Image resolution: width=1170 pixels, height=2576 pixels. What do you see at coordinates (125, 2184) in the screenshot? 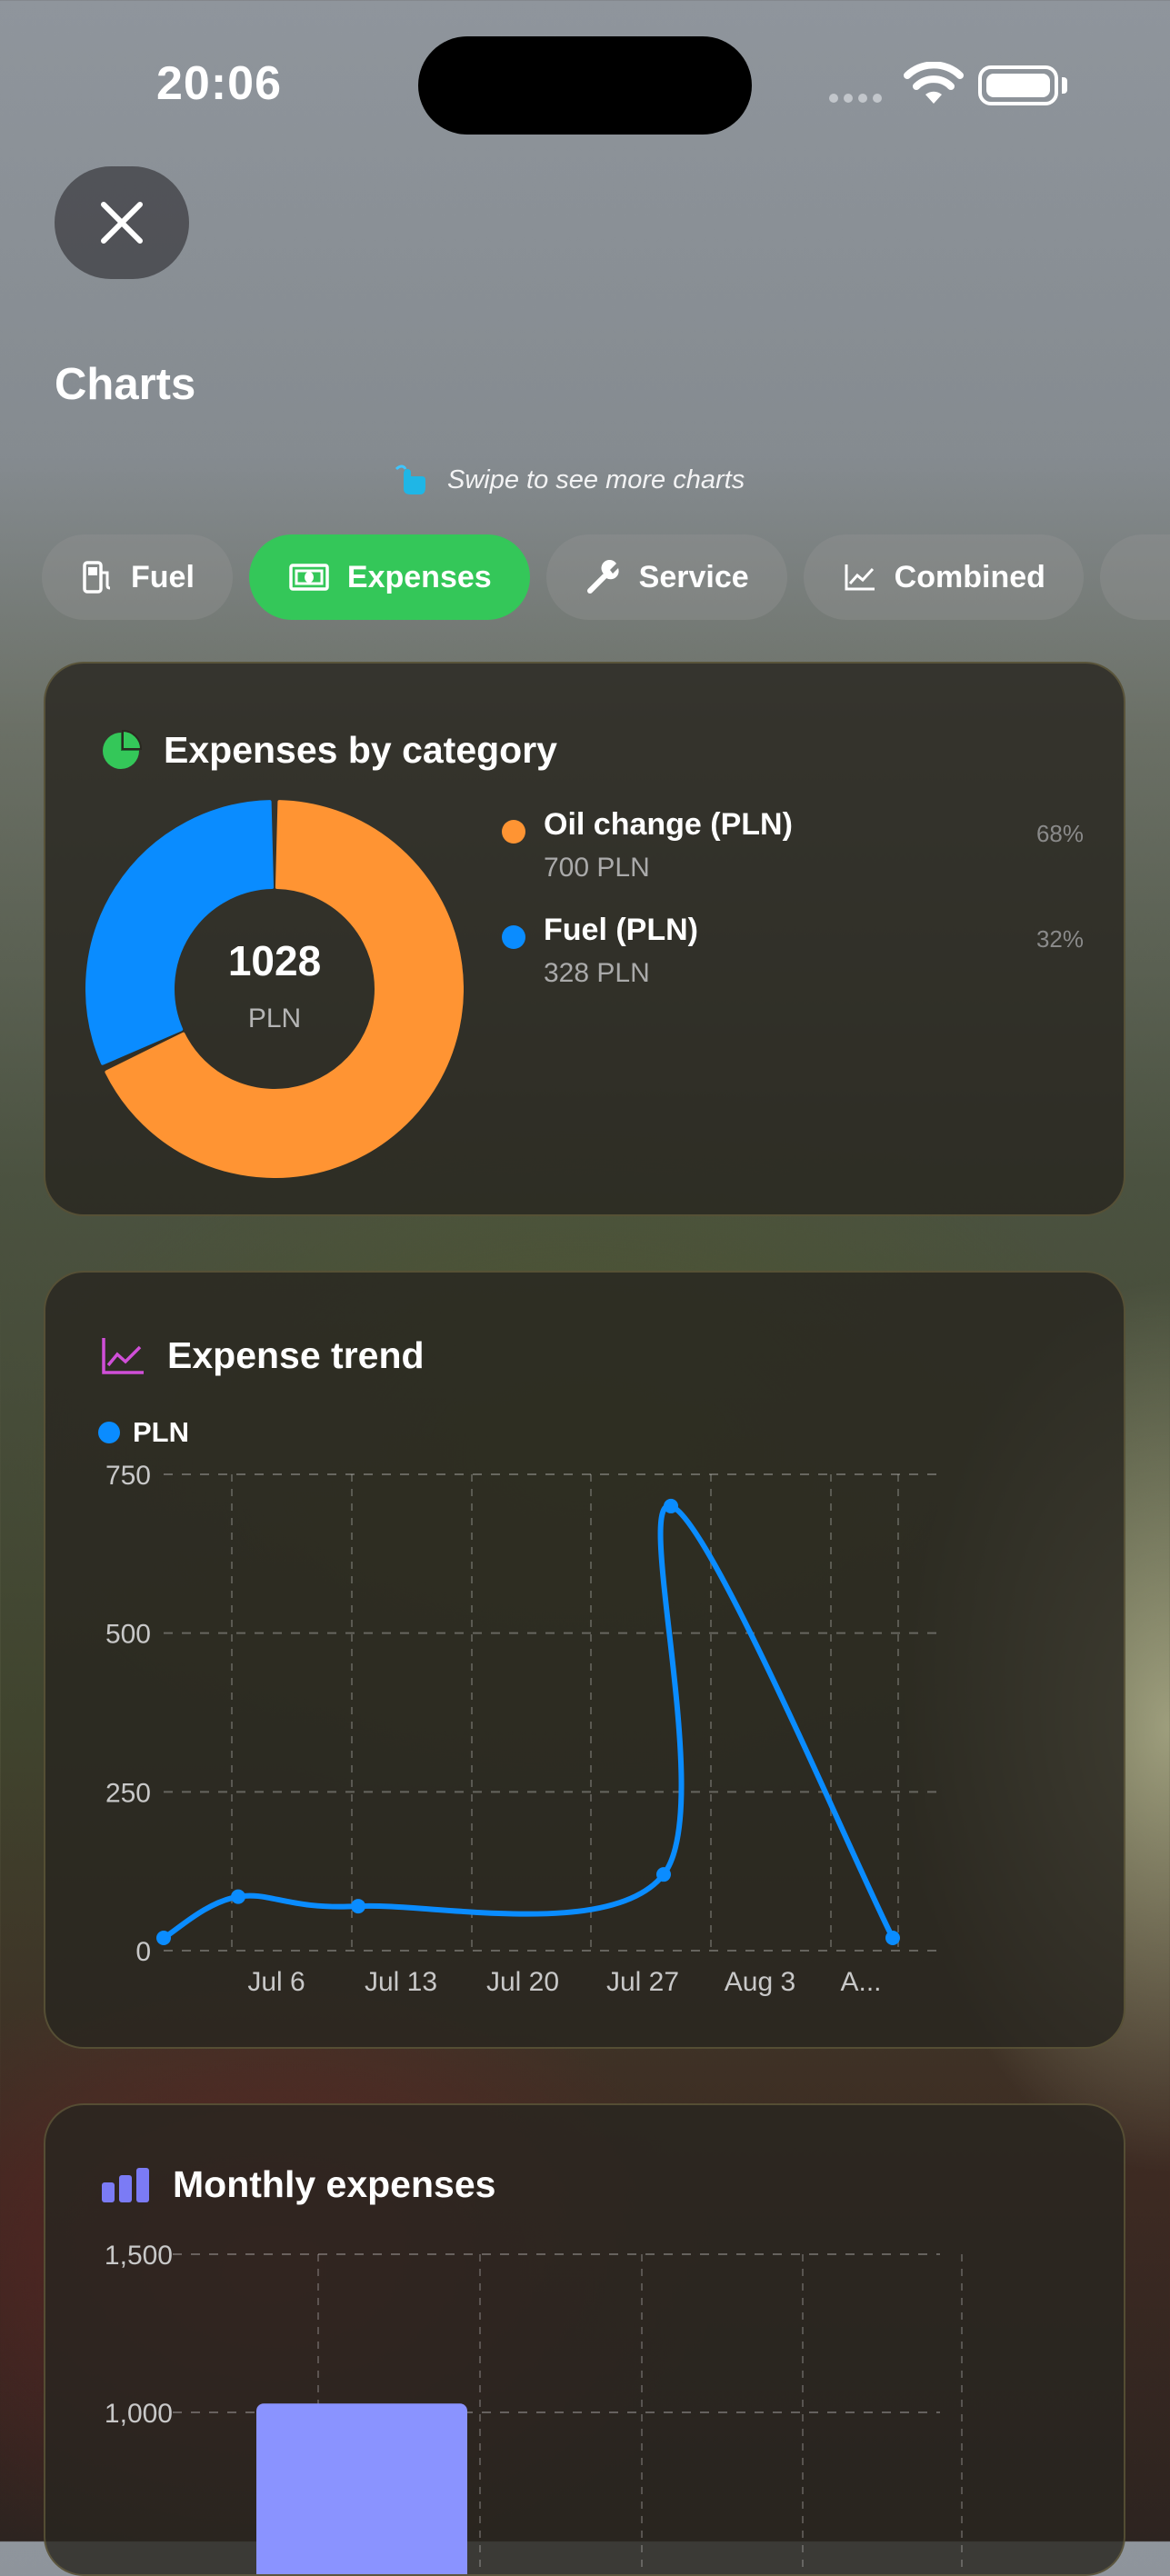
I see `bar-chart-icon` at bounding box center [125, 2184].